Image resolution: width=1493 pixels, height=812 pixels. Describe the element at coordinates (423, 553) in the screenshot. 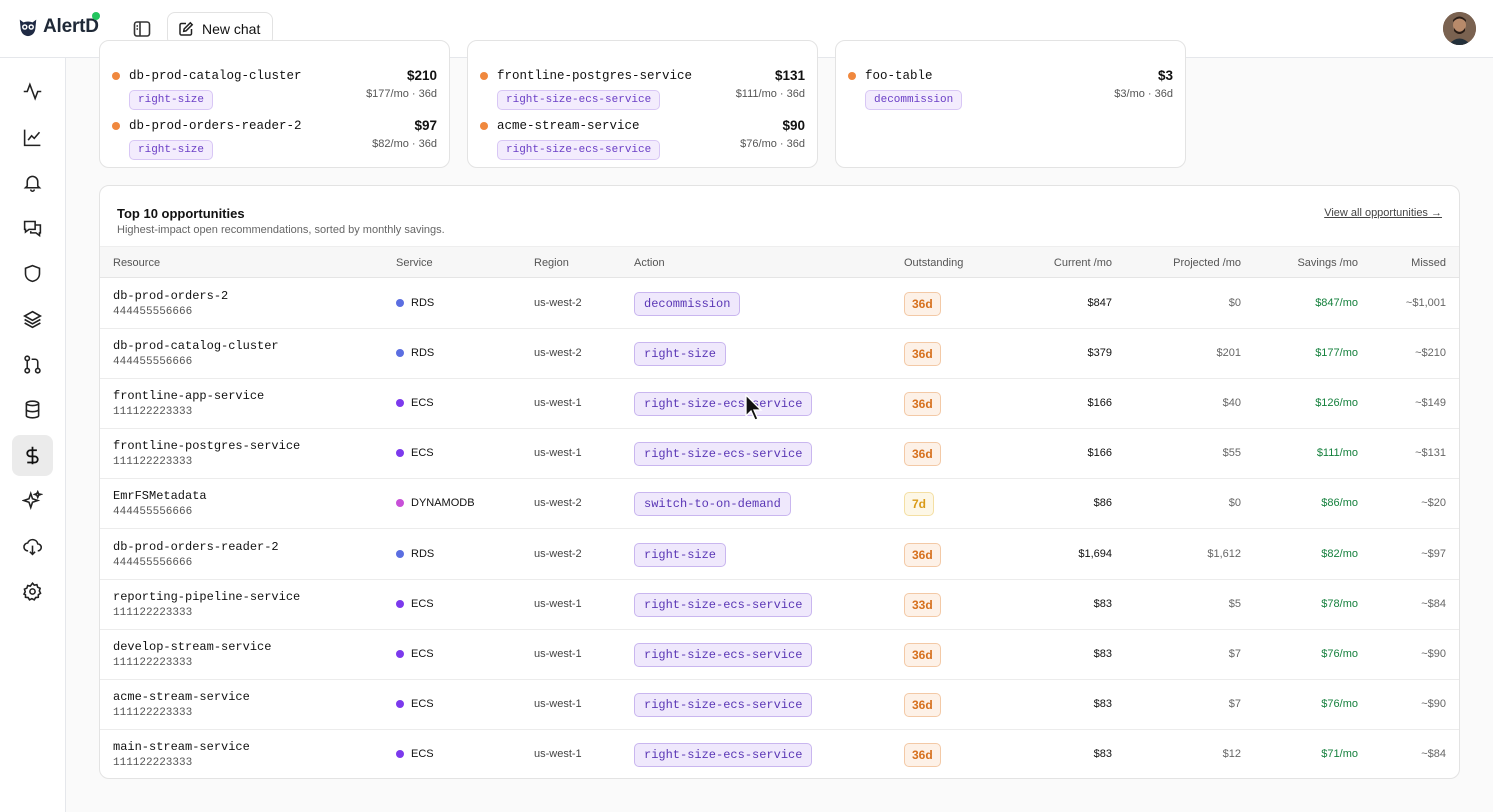

I see `service-name: RDS` at that location.